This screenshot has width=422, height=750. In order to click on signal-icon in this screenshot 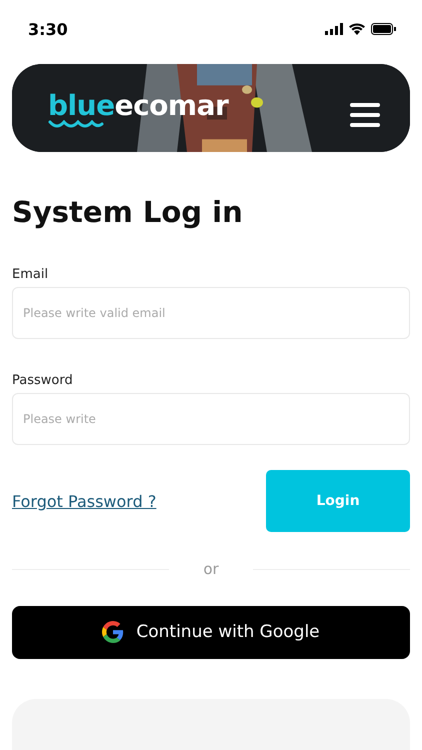, I will do `click(334, 29)`.